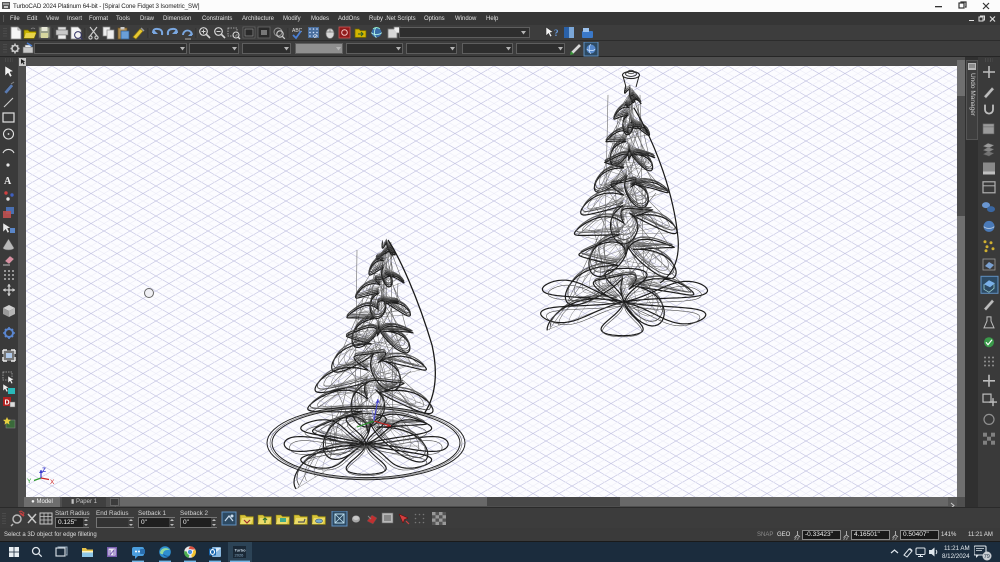 The image size is (1000, 562). I want to click on svg-text: A, so click(8, 181).